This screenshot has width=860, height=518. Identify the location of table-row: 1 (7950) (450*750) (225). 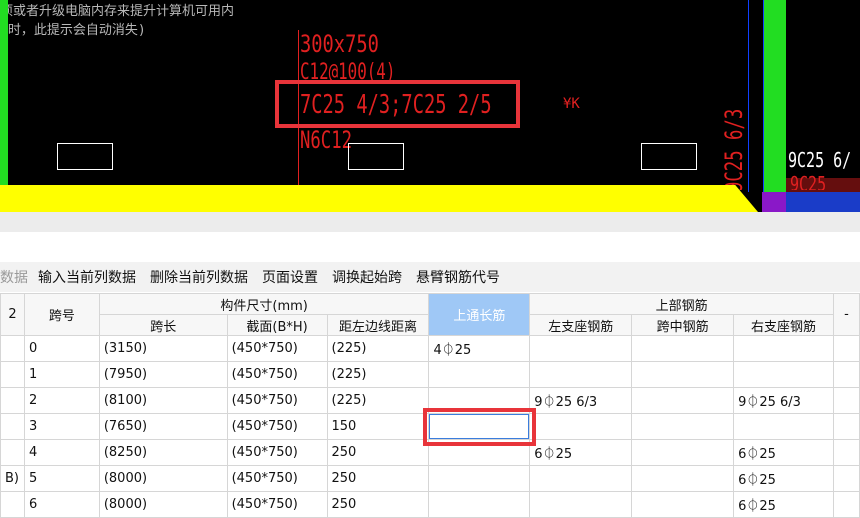
(430, 374).